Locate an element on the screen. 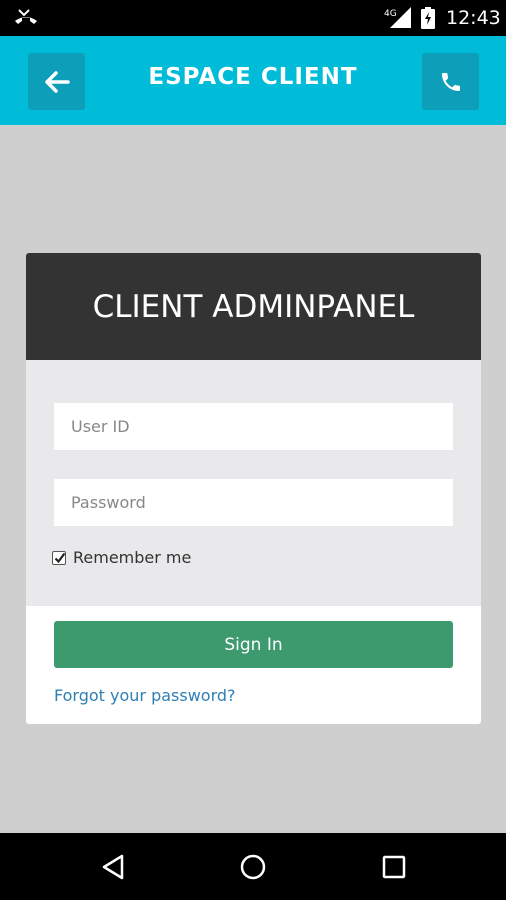 The image size is (506, 900). status-clock: 12:43 is located at coordinates (473, 18).